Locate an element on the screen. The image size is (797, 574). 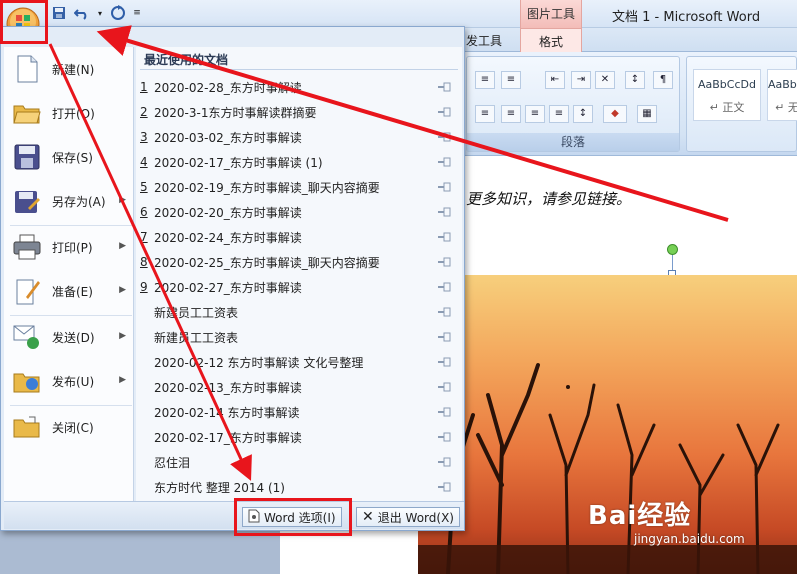
recent-document-item: 5 2020-02-19_东方时事解读_聊天内容摘要 is located at coordinates (299, 187).